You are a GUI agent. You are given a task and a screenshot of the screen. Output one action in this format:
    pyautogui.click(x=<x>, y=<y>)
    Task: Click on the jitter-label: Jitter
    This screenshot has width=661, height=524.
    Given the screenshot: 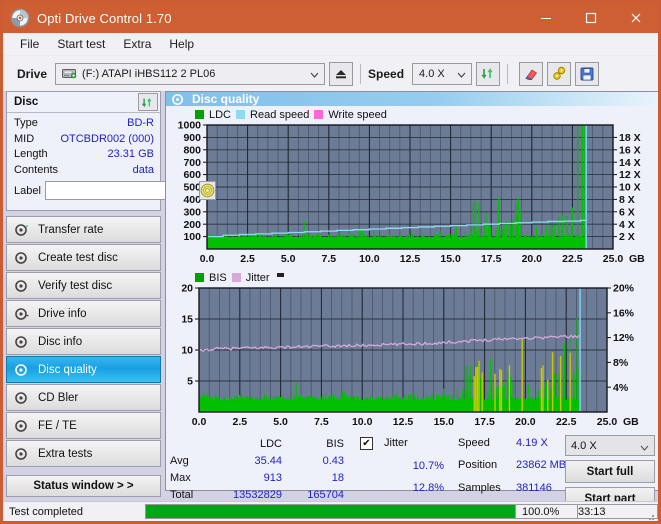 What is the action you would take?
    pyautogui.click(x=396, y=443)
    